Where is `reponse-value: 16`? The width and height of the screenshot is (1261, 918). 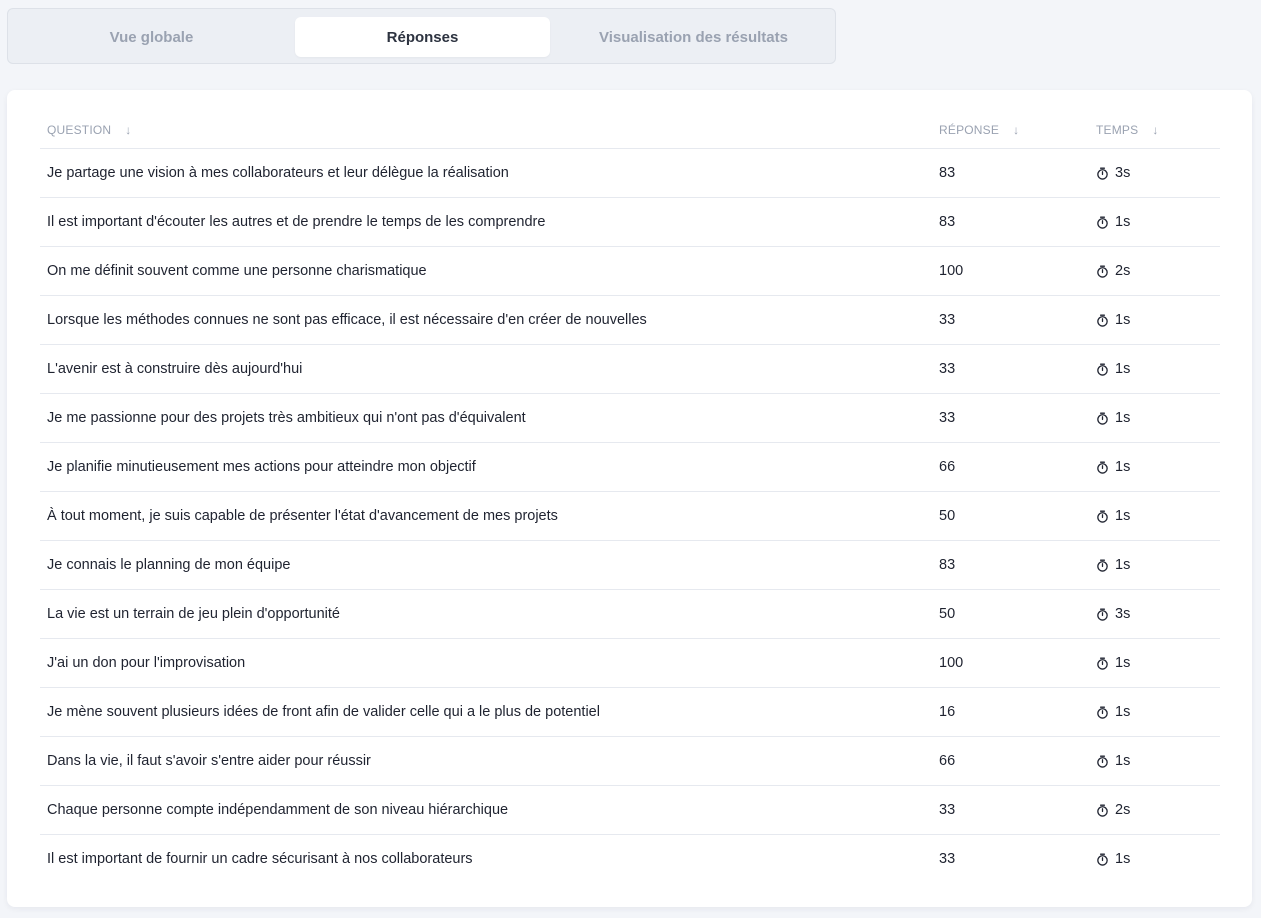 reponse-value: 16 is located at coordinates (947, 712).